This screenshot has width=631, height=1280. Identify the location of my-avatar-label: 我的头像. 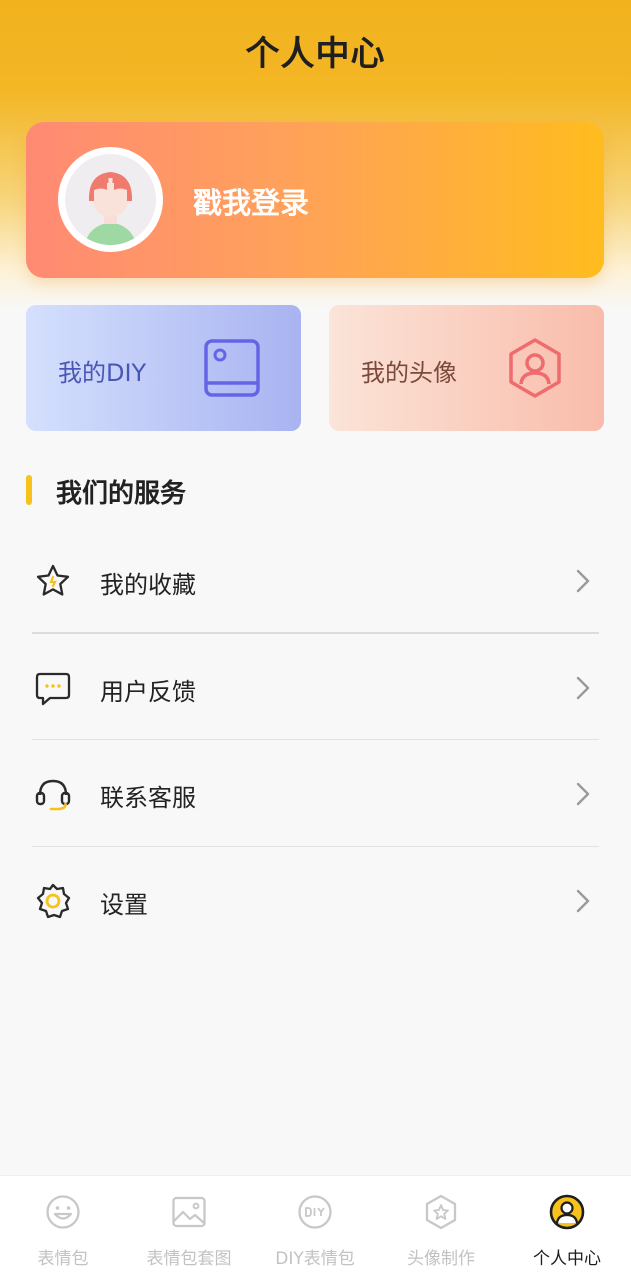
(409, 373).